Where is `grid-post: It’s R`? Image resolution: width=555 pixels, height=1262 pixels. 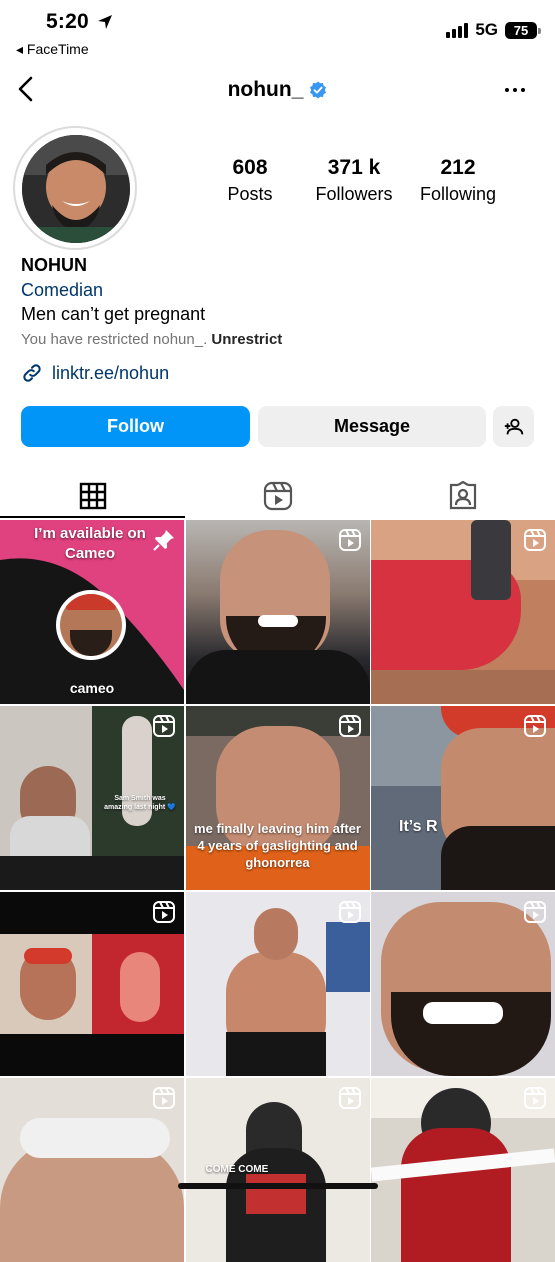 grid-post: It’s R is located at coordinates (463, 798).